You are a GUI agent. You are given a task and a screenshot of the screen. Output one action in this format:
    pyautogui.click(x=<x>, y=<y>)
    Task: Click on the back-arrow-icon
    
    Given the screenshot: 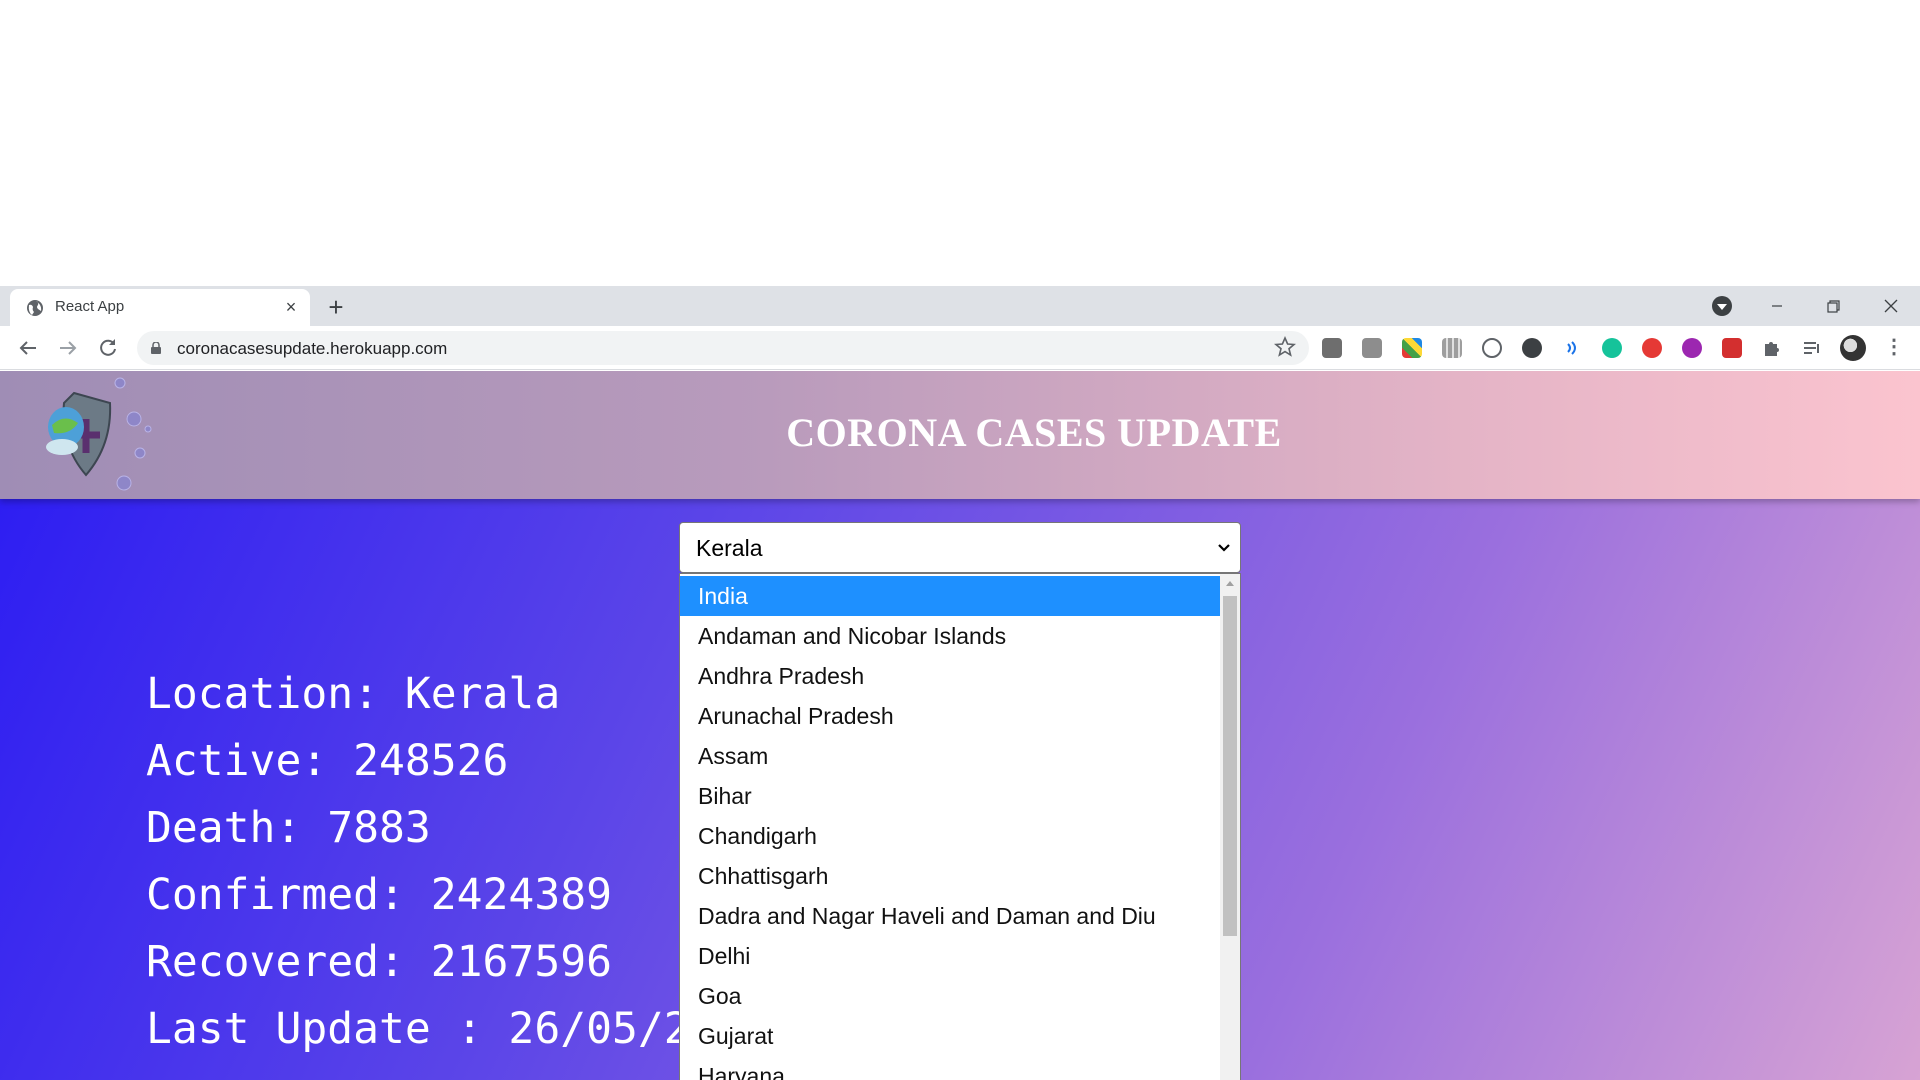 What is the action you would take?
    pyautogui.click(x=27, y=348)
    